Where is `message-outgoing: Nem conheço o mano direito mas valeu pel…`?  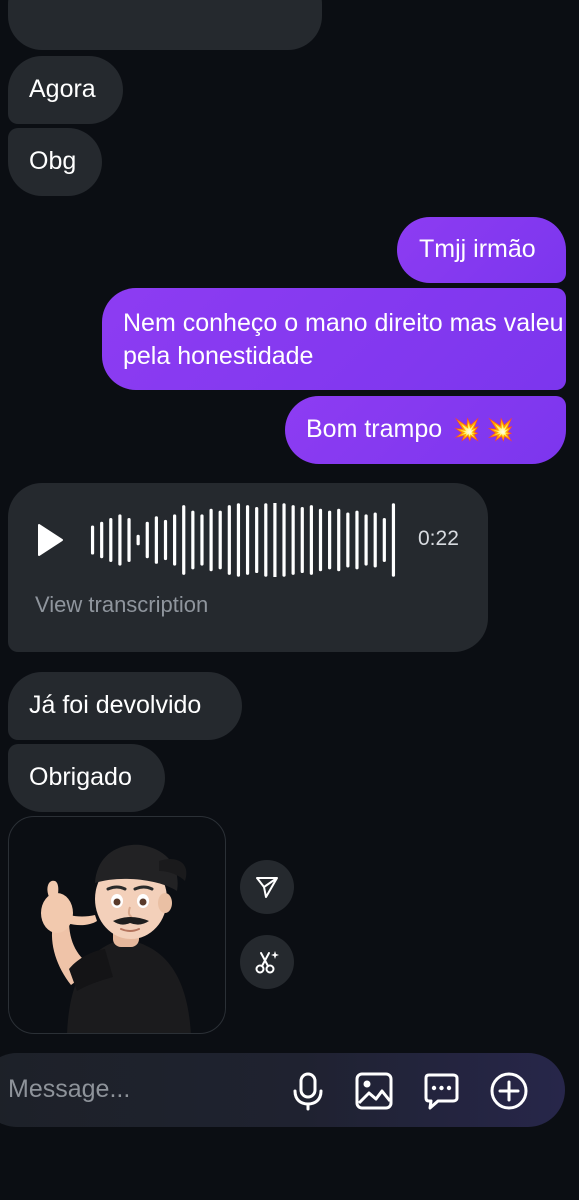 message-outgoing: Nem conheço o mano direito mas valeu pel… is located at coordinates (334, 339).